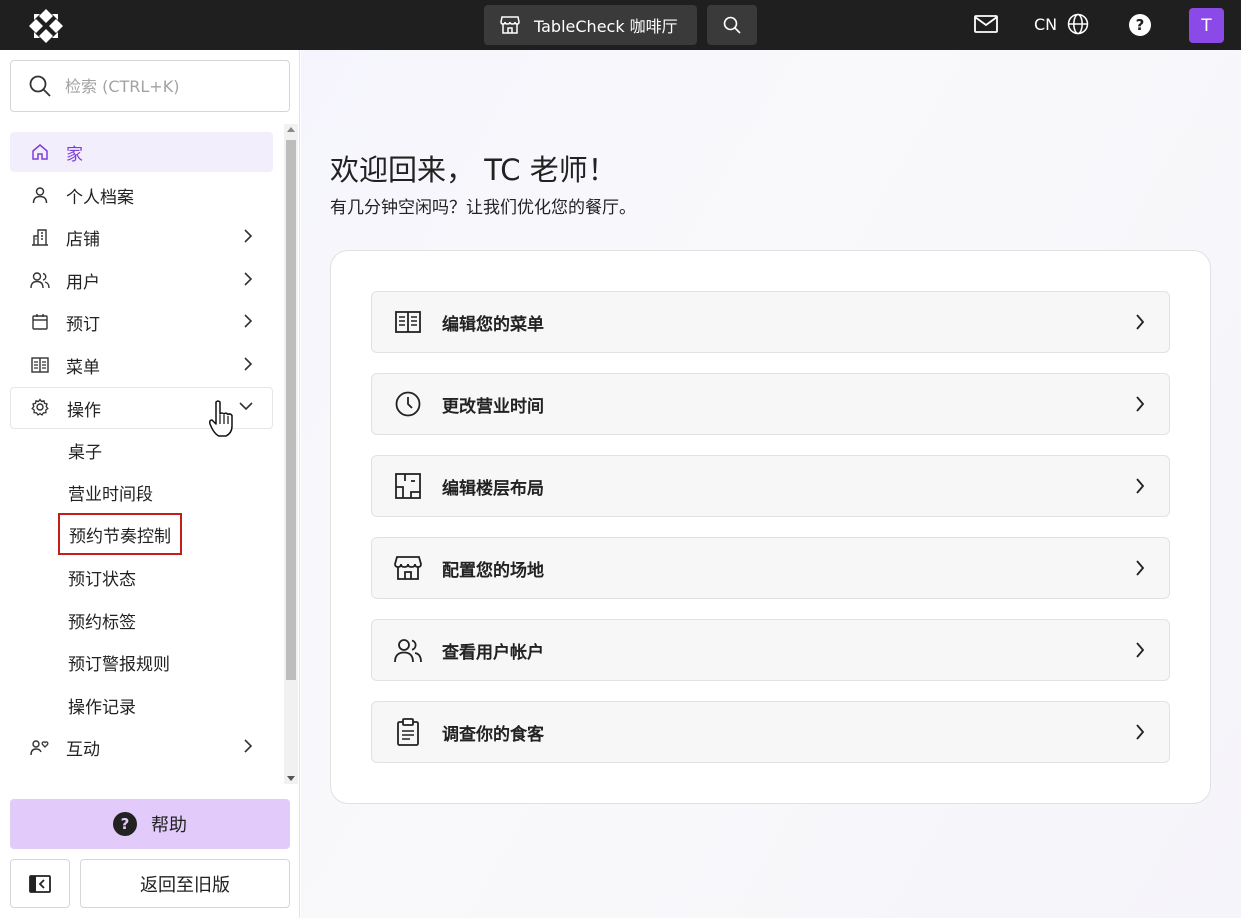 This screenshot has width=1241, height=918. What do you see at coordinates (40, 747) in the screenshot?
I see `engagement-icon` at bounding box center [40, 747].